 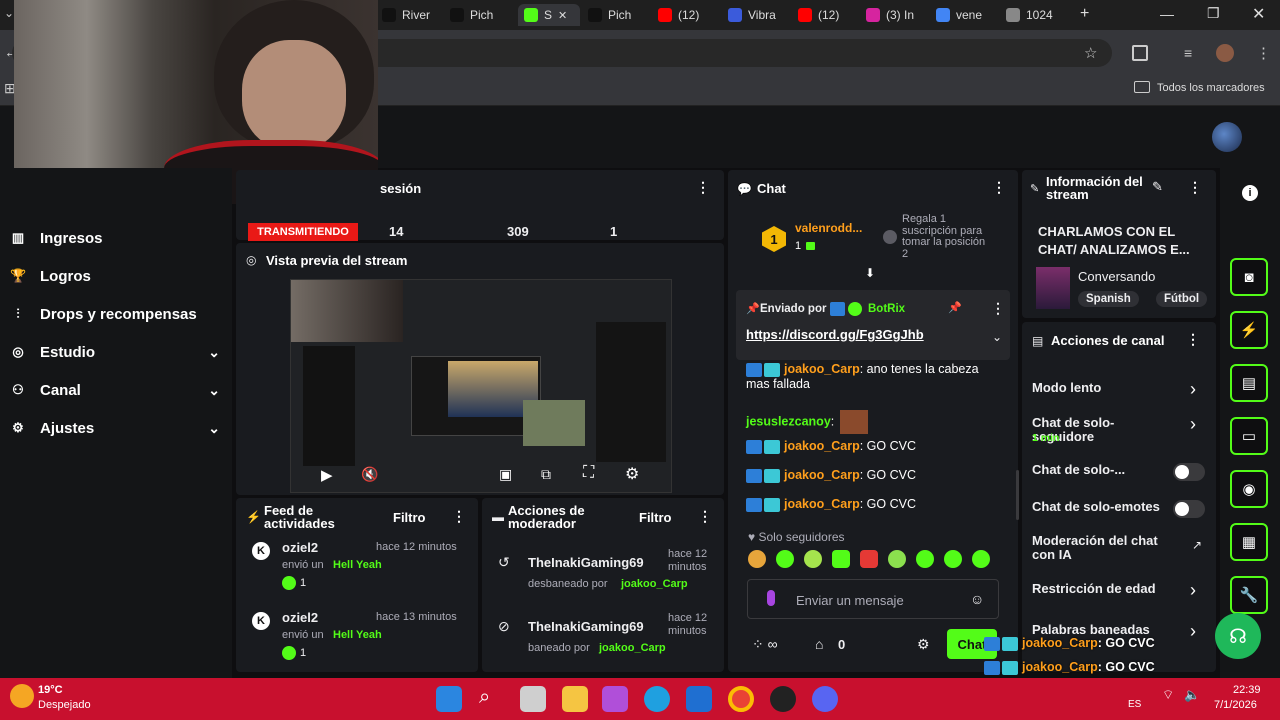 What do you see at coordinates (414, 15) in the screenshot?
I see `tab-0: River` at bounding box center [414, 15].